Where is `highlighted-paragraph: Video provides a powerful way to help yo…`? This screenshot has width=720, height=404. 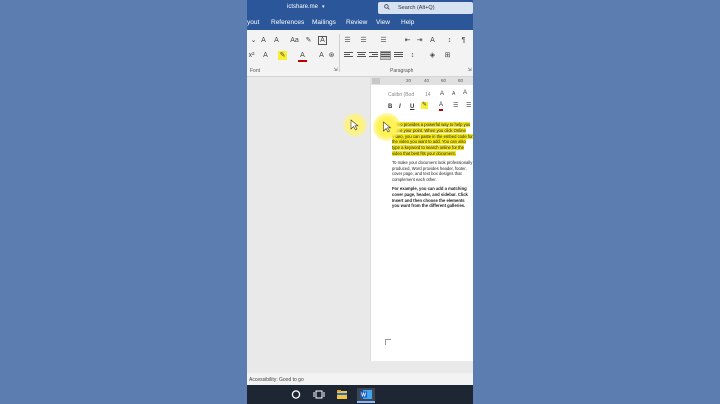 highlighted-paragraph: Video provides a powerful way to help yo… is located at coordinates (432, 139).